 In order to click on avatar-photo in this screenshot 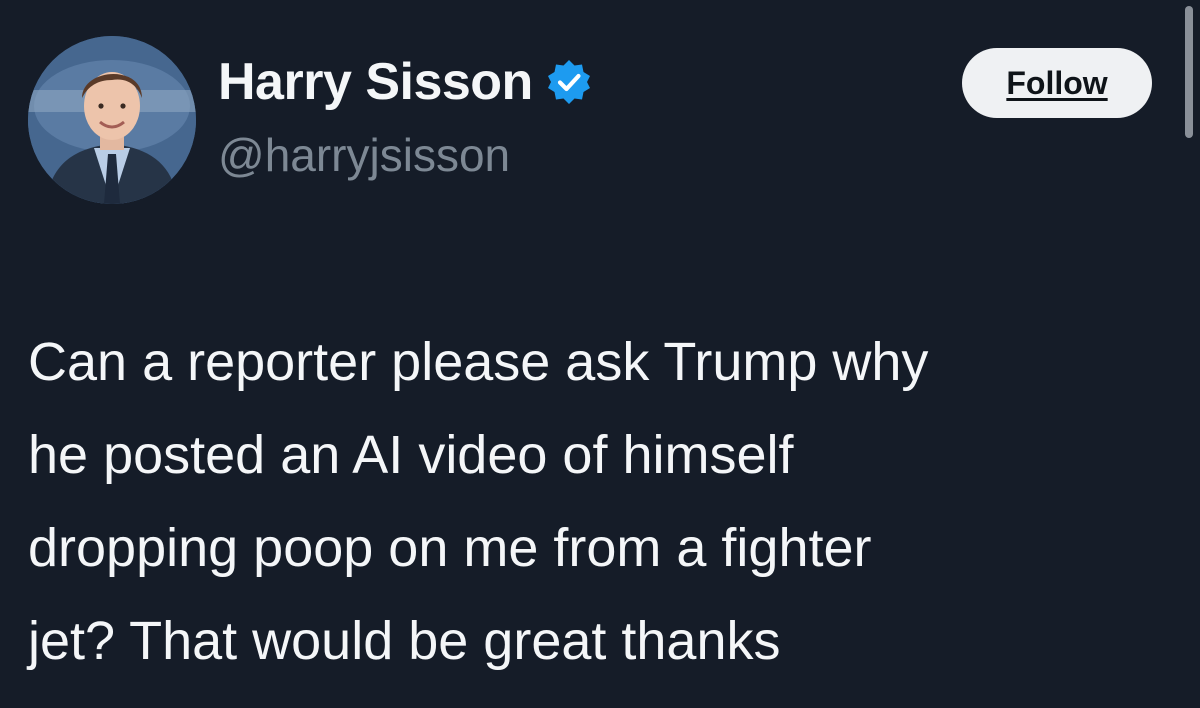, I will do `click(112, 120)`.